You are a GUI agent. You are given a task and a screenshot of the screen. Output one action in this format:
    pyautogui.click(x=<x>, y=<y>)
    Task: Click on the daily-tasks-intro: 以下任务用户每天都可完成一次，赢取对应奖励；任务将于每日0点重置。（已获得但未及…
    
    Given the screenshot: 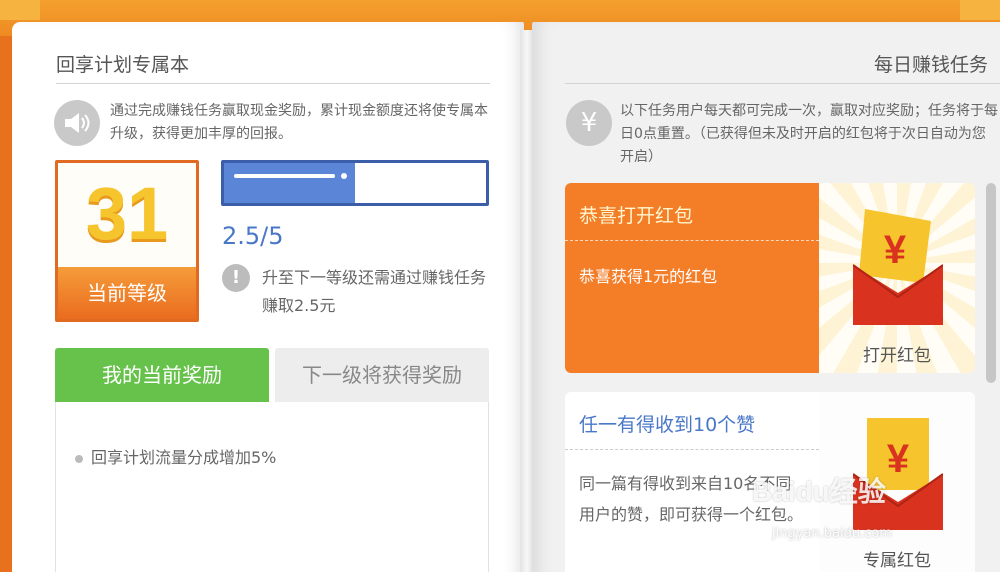 What is the action you would take?
    pyautogui.click(x=809, y=134)
    